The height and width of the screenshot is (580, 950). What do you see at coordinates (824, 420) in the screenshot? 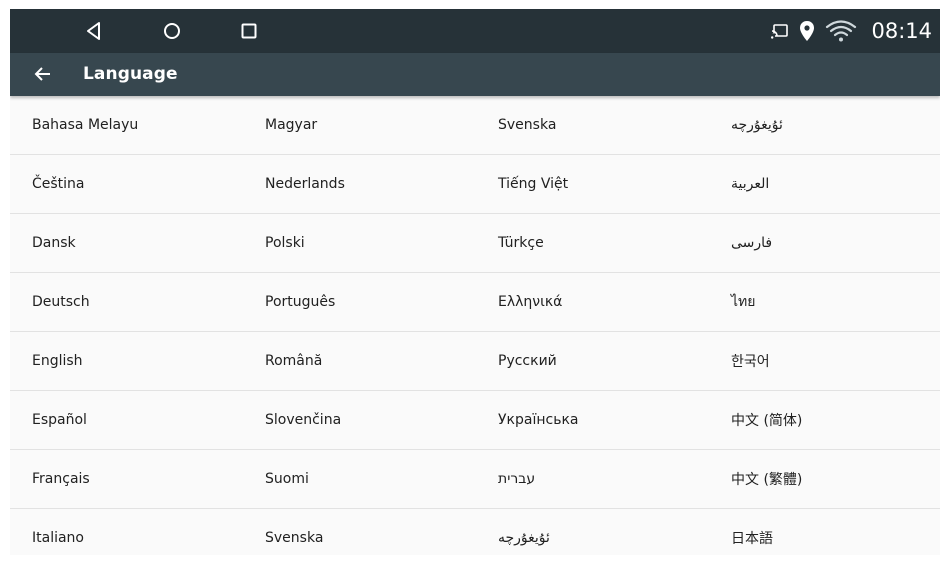
I see `language-option: 中文 (简体)` at bounding box center [824, 420].